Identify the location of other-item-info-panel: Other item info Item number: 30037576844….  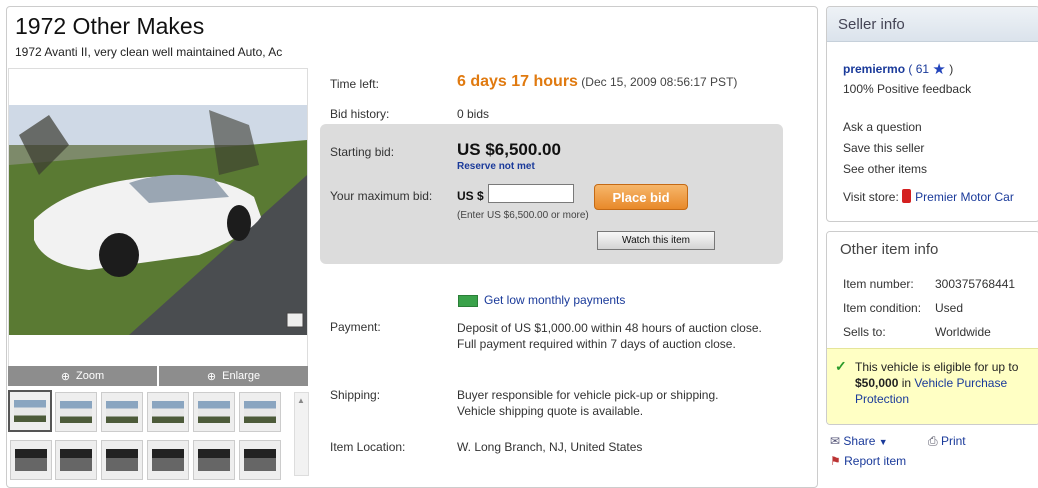
(932, 328).